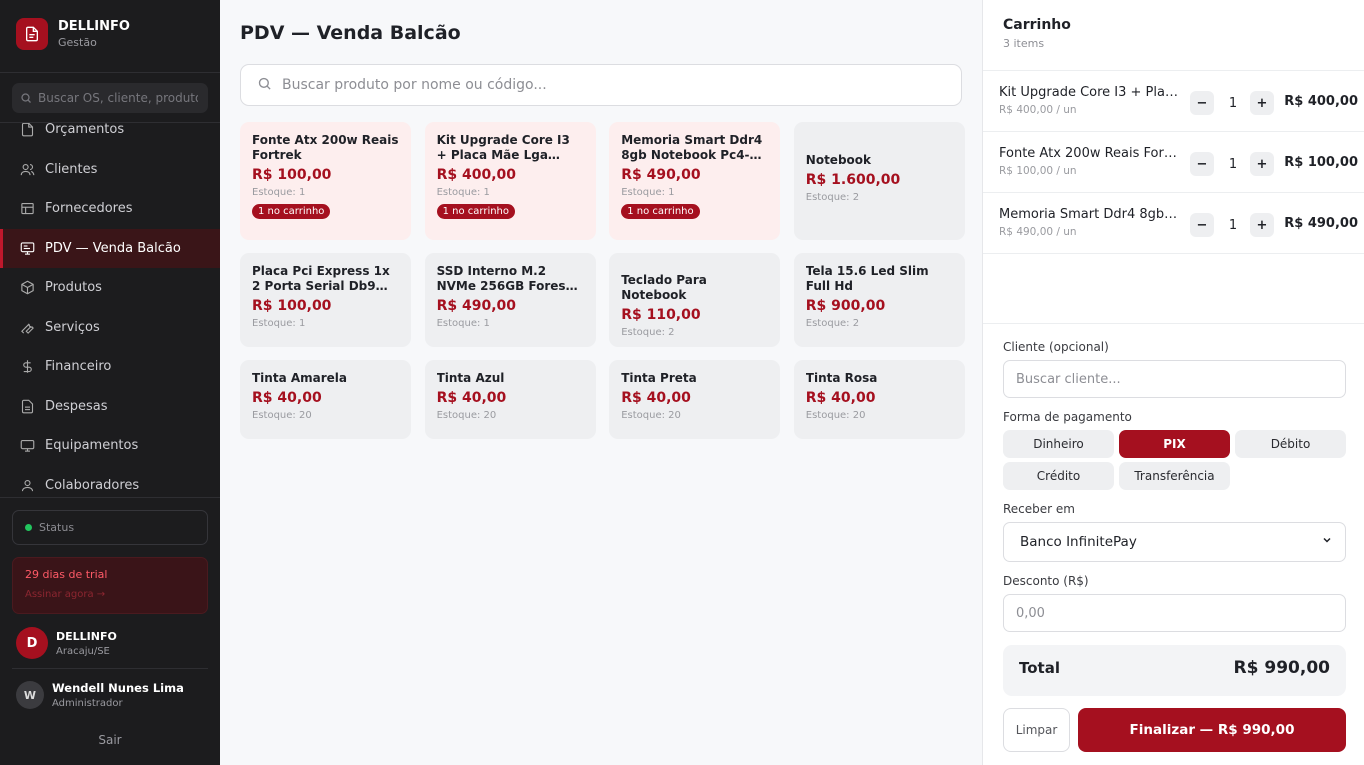 This screenshot has width=1364, height=765. I want to click on trial-banner: 29 dias de trial Assinar agora →, so click(110, 585).